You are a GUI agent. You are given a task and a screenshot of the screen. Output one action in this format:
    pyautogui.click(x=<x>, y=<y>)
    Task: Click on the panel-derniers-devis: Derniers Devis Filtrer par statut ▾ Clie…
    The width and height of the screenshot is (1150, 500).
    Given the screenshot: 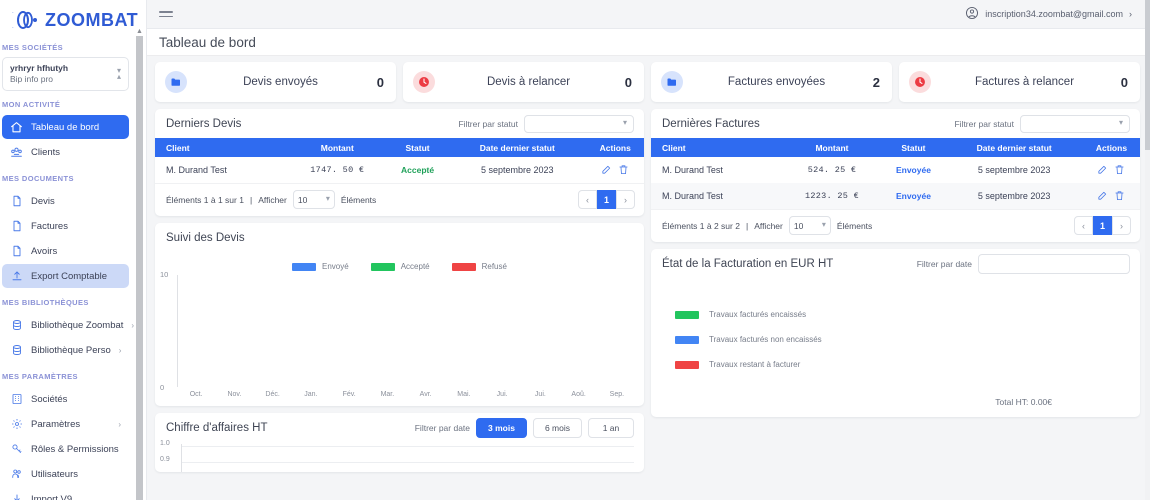 What is the action you would take?
    pyautogui.click(x=399, y=162)
    